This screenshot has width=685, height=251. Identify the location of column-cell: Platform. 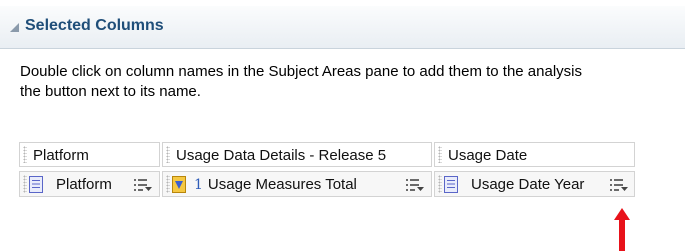
(89, 184).